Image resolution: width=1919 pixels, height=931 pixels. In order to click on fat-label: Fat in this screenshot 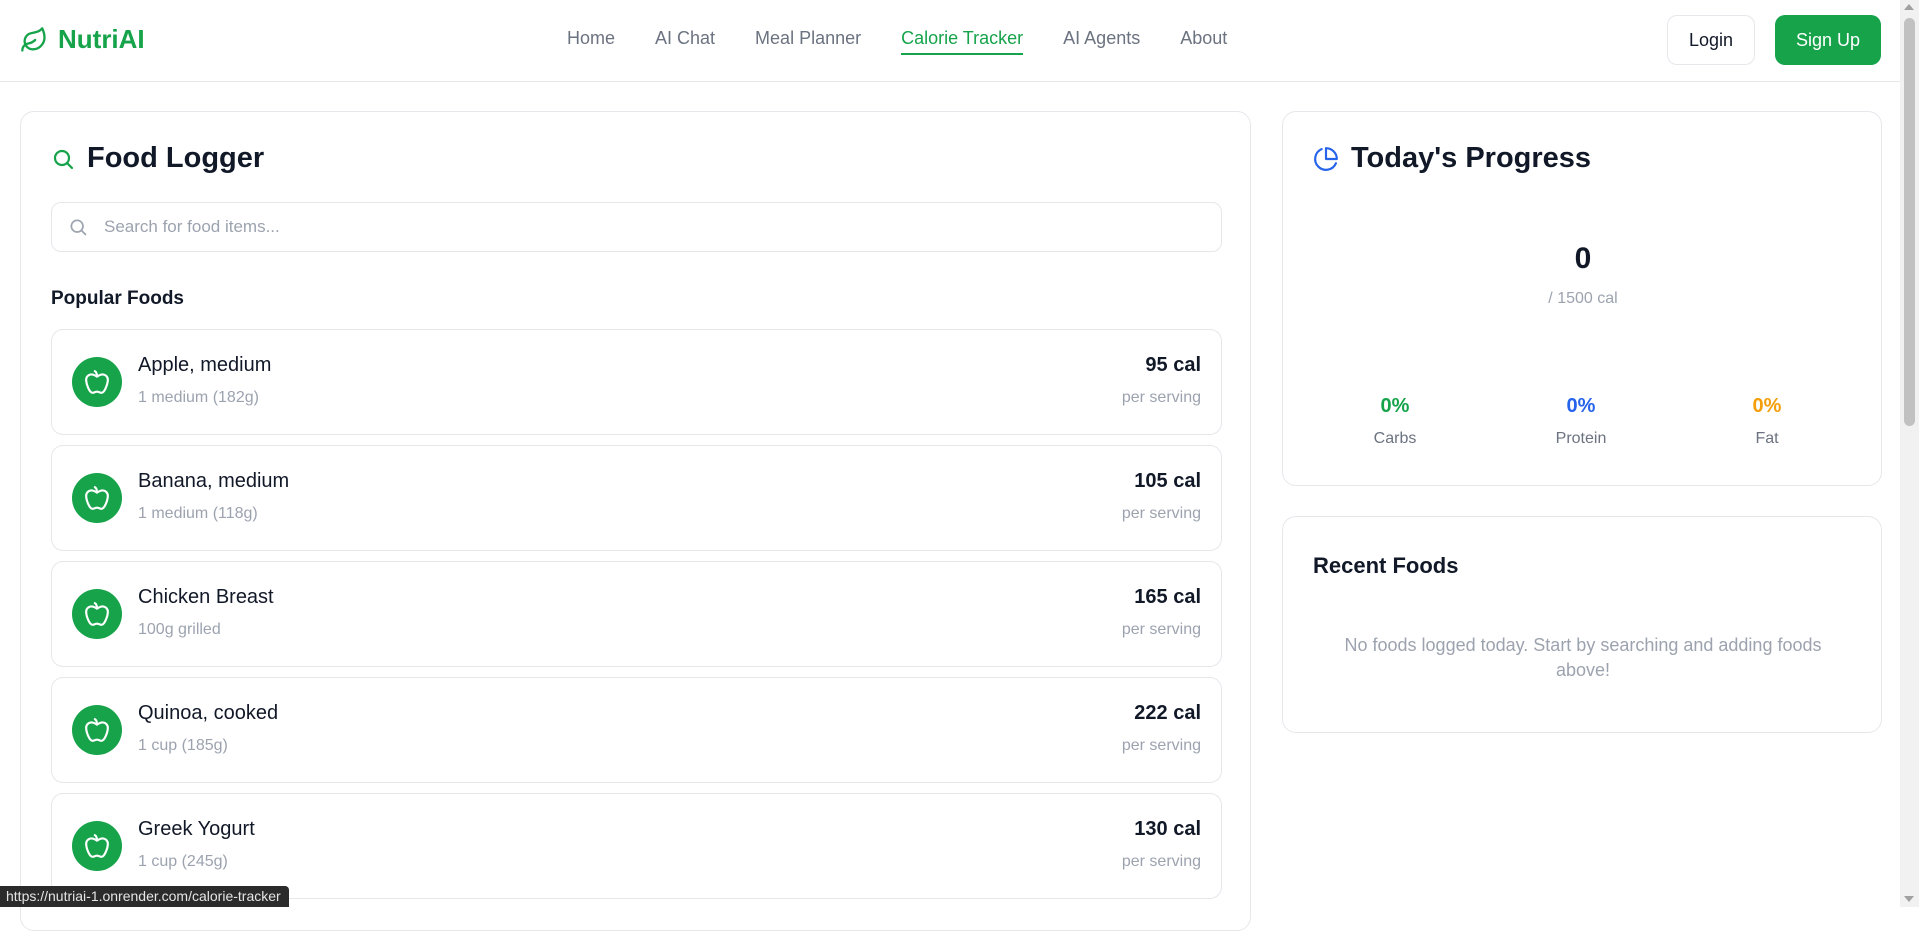, I will do `click(1767, 438)`.